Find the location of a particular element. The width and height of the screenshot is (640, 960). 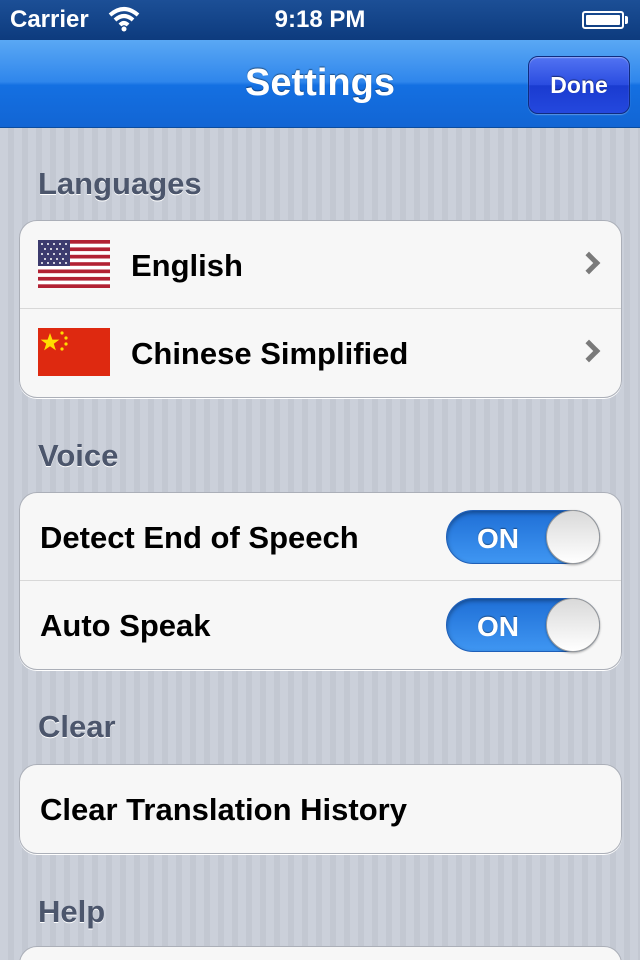

status-time: 9:18 PM is located at coordinates (320, 19).